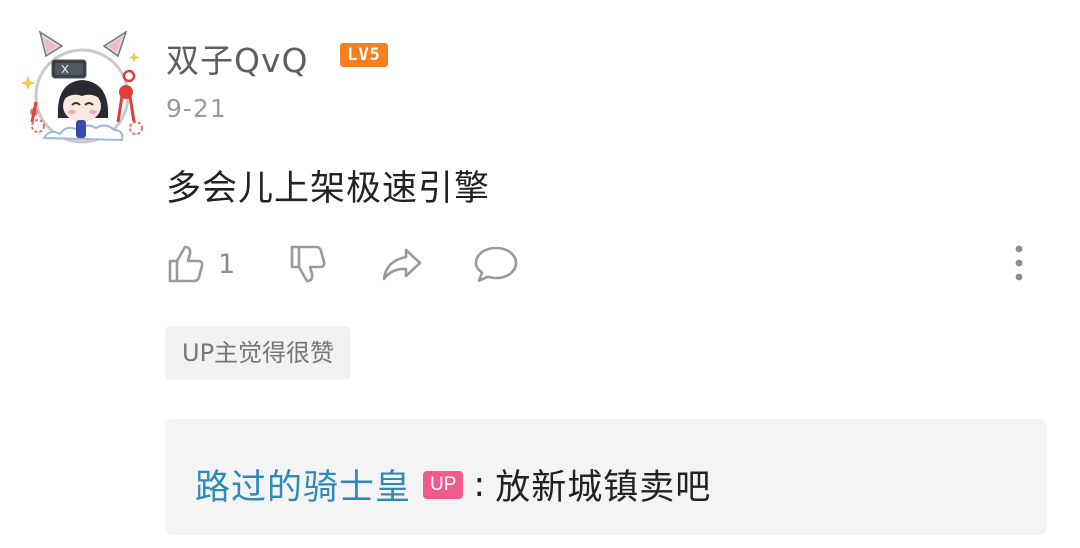 The height and width of the screenshot is (548, 1080). I want to click on share-arrow-icon, so click(403, 264).